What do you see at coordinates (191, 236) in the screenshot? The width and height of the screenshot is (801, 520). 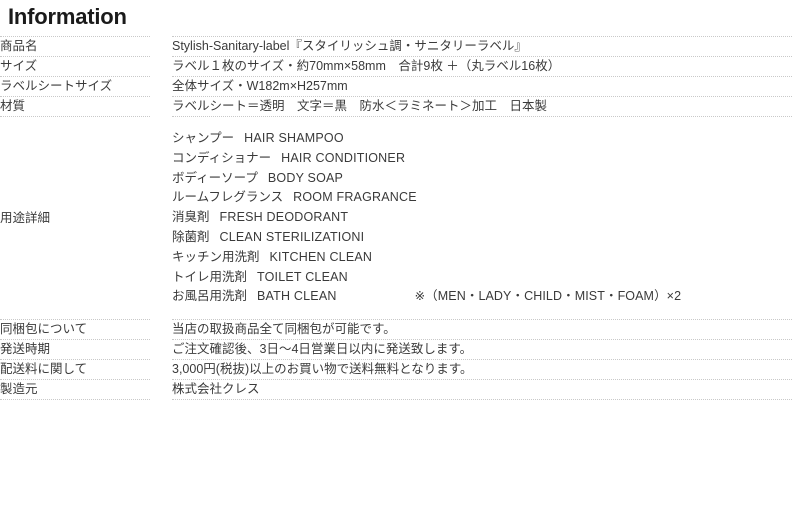 I see `usage-label-jp: 除菌剤` at bounding box center [191, 236].